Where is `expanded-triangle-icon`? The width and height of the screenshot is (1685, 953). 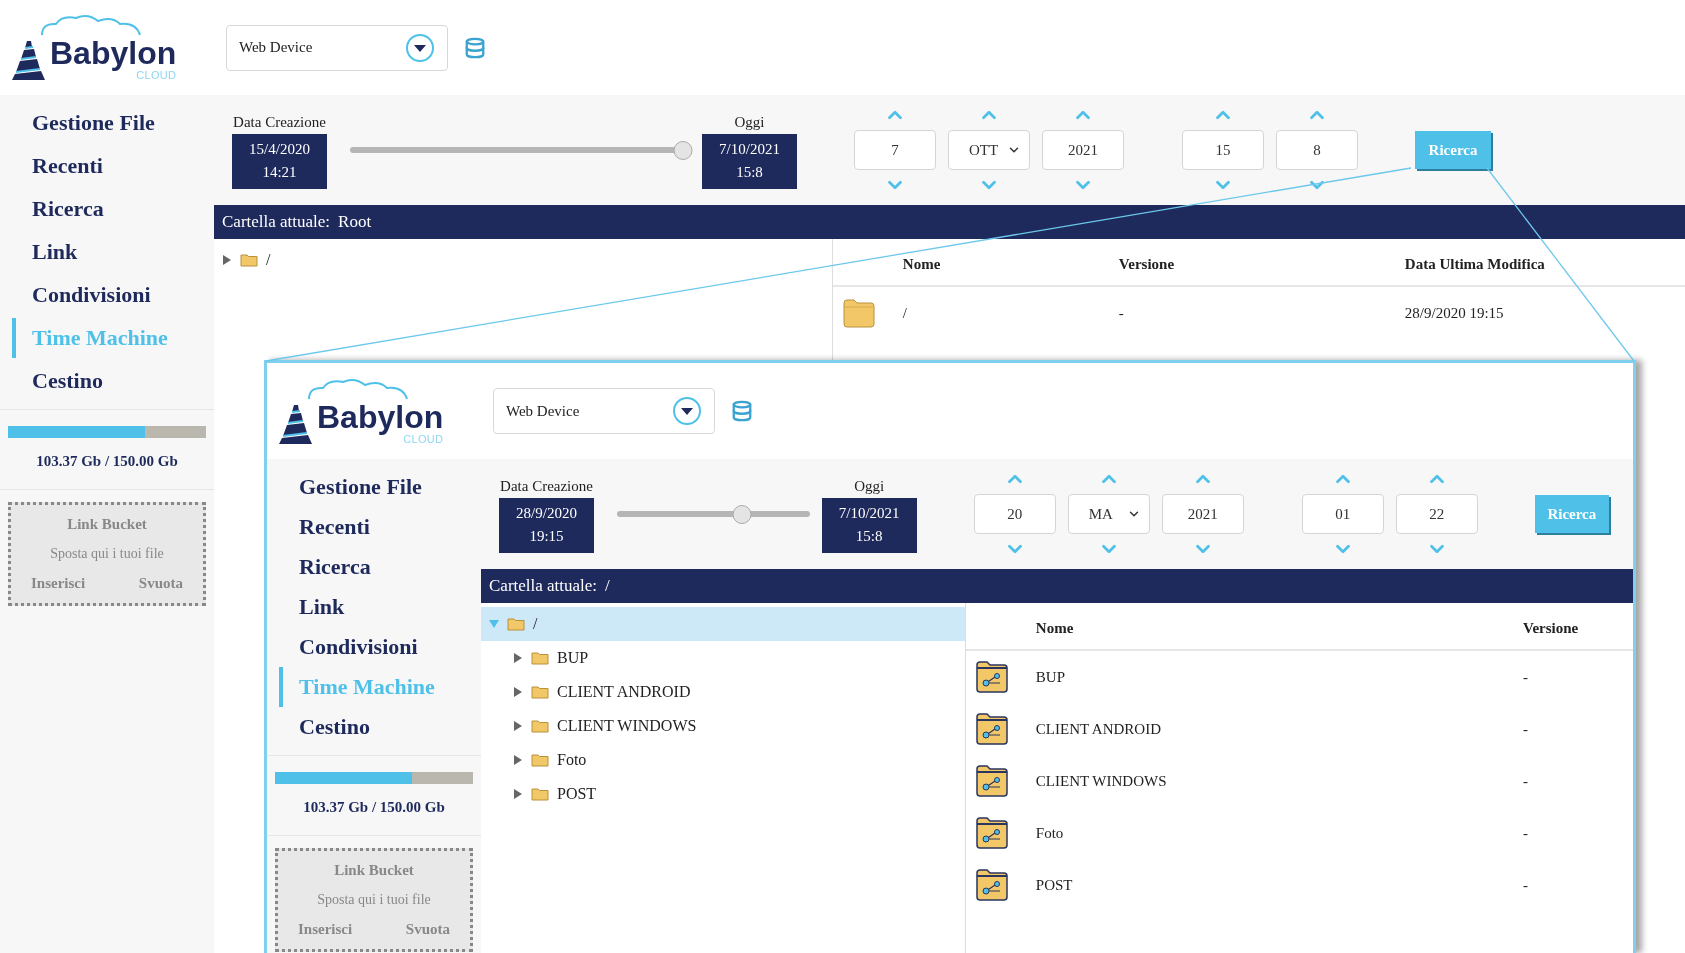
expanded-triangle-icon is located at coordinates (494, 624).